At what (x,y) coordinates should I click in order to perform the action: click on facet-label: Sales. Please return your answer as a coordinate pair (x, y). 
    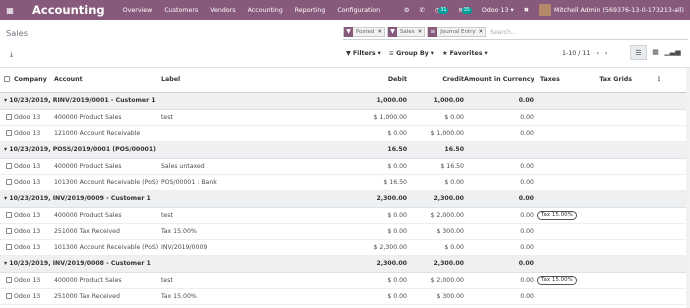
    Looking at the image, I should click on (407, 31).